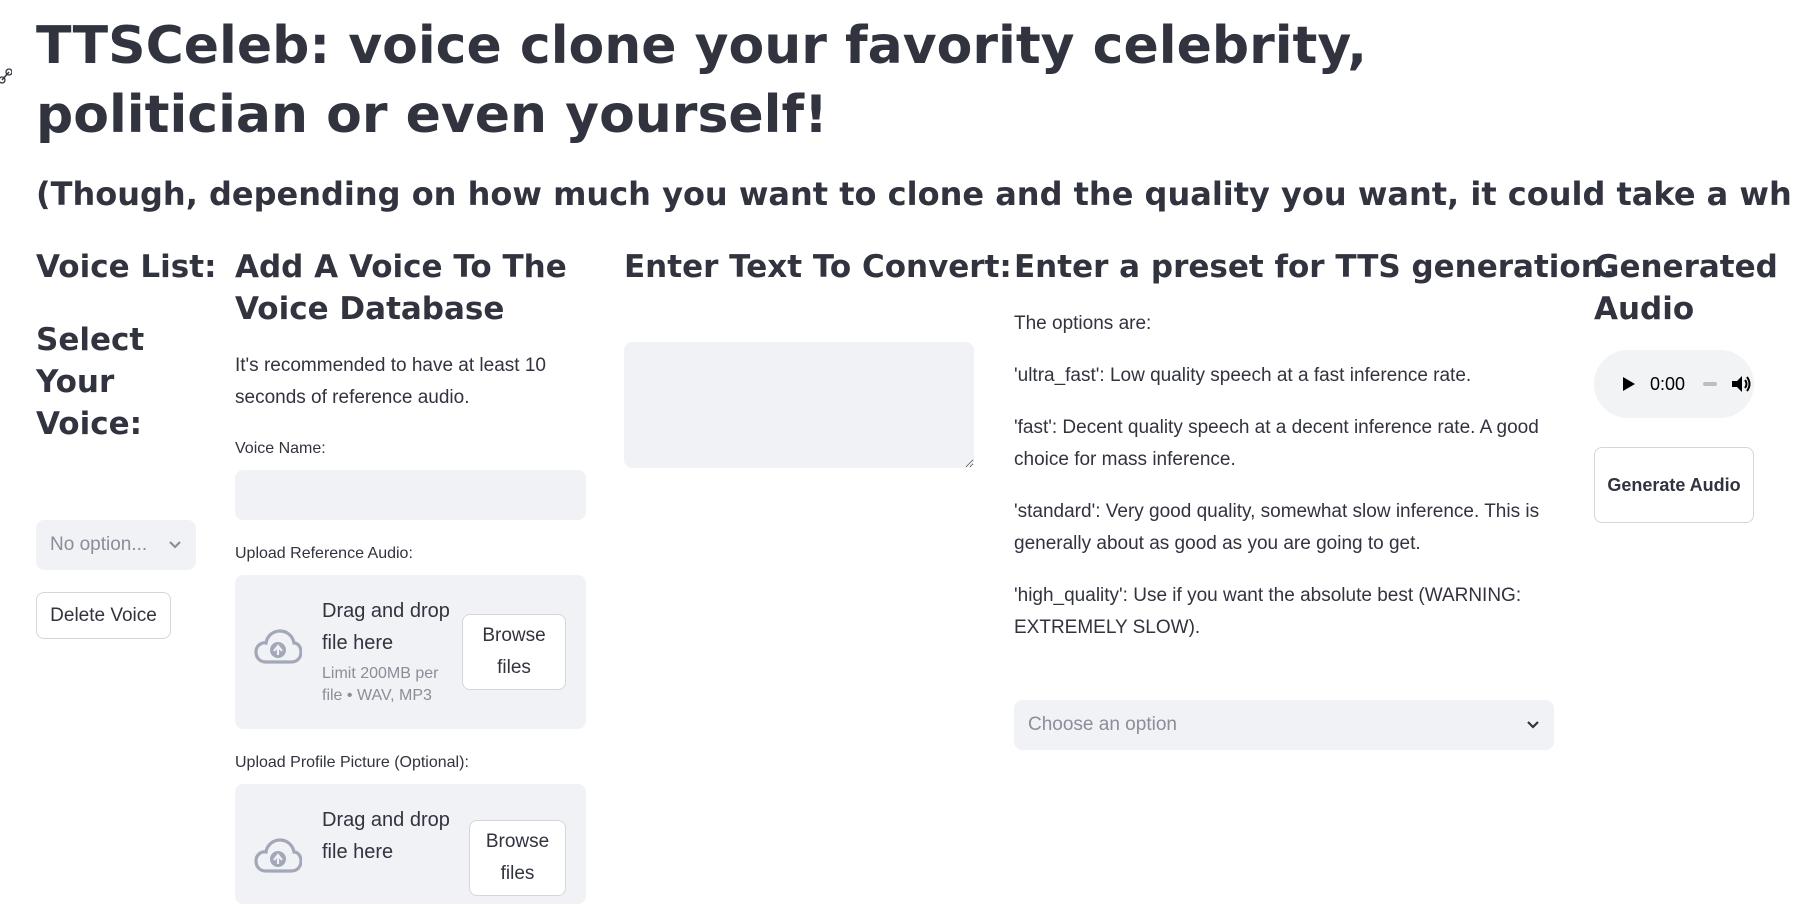 Image resolution: width=1794 pixels, height=904 pixels. Describe the element at coordinates (386, 627) in the screenshot. I see `audio-drag-text: Drag and drop file here` at that location.